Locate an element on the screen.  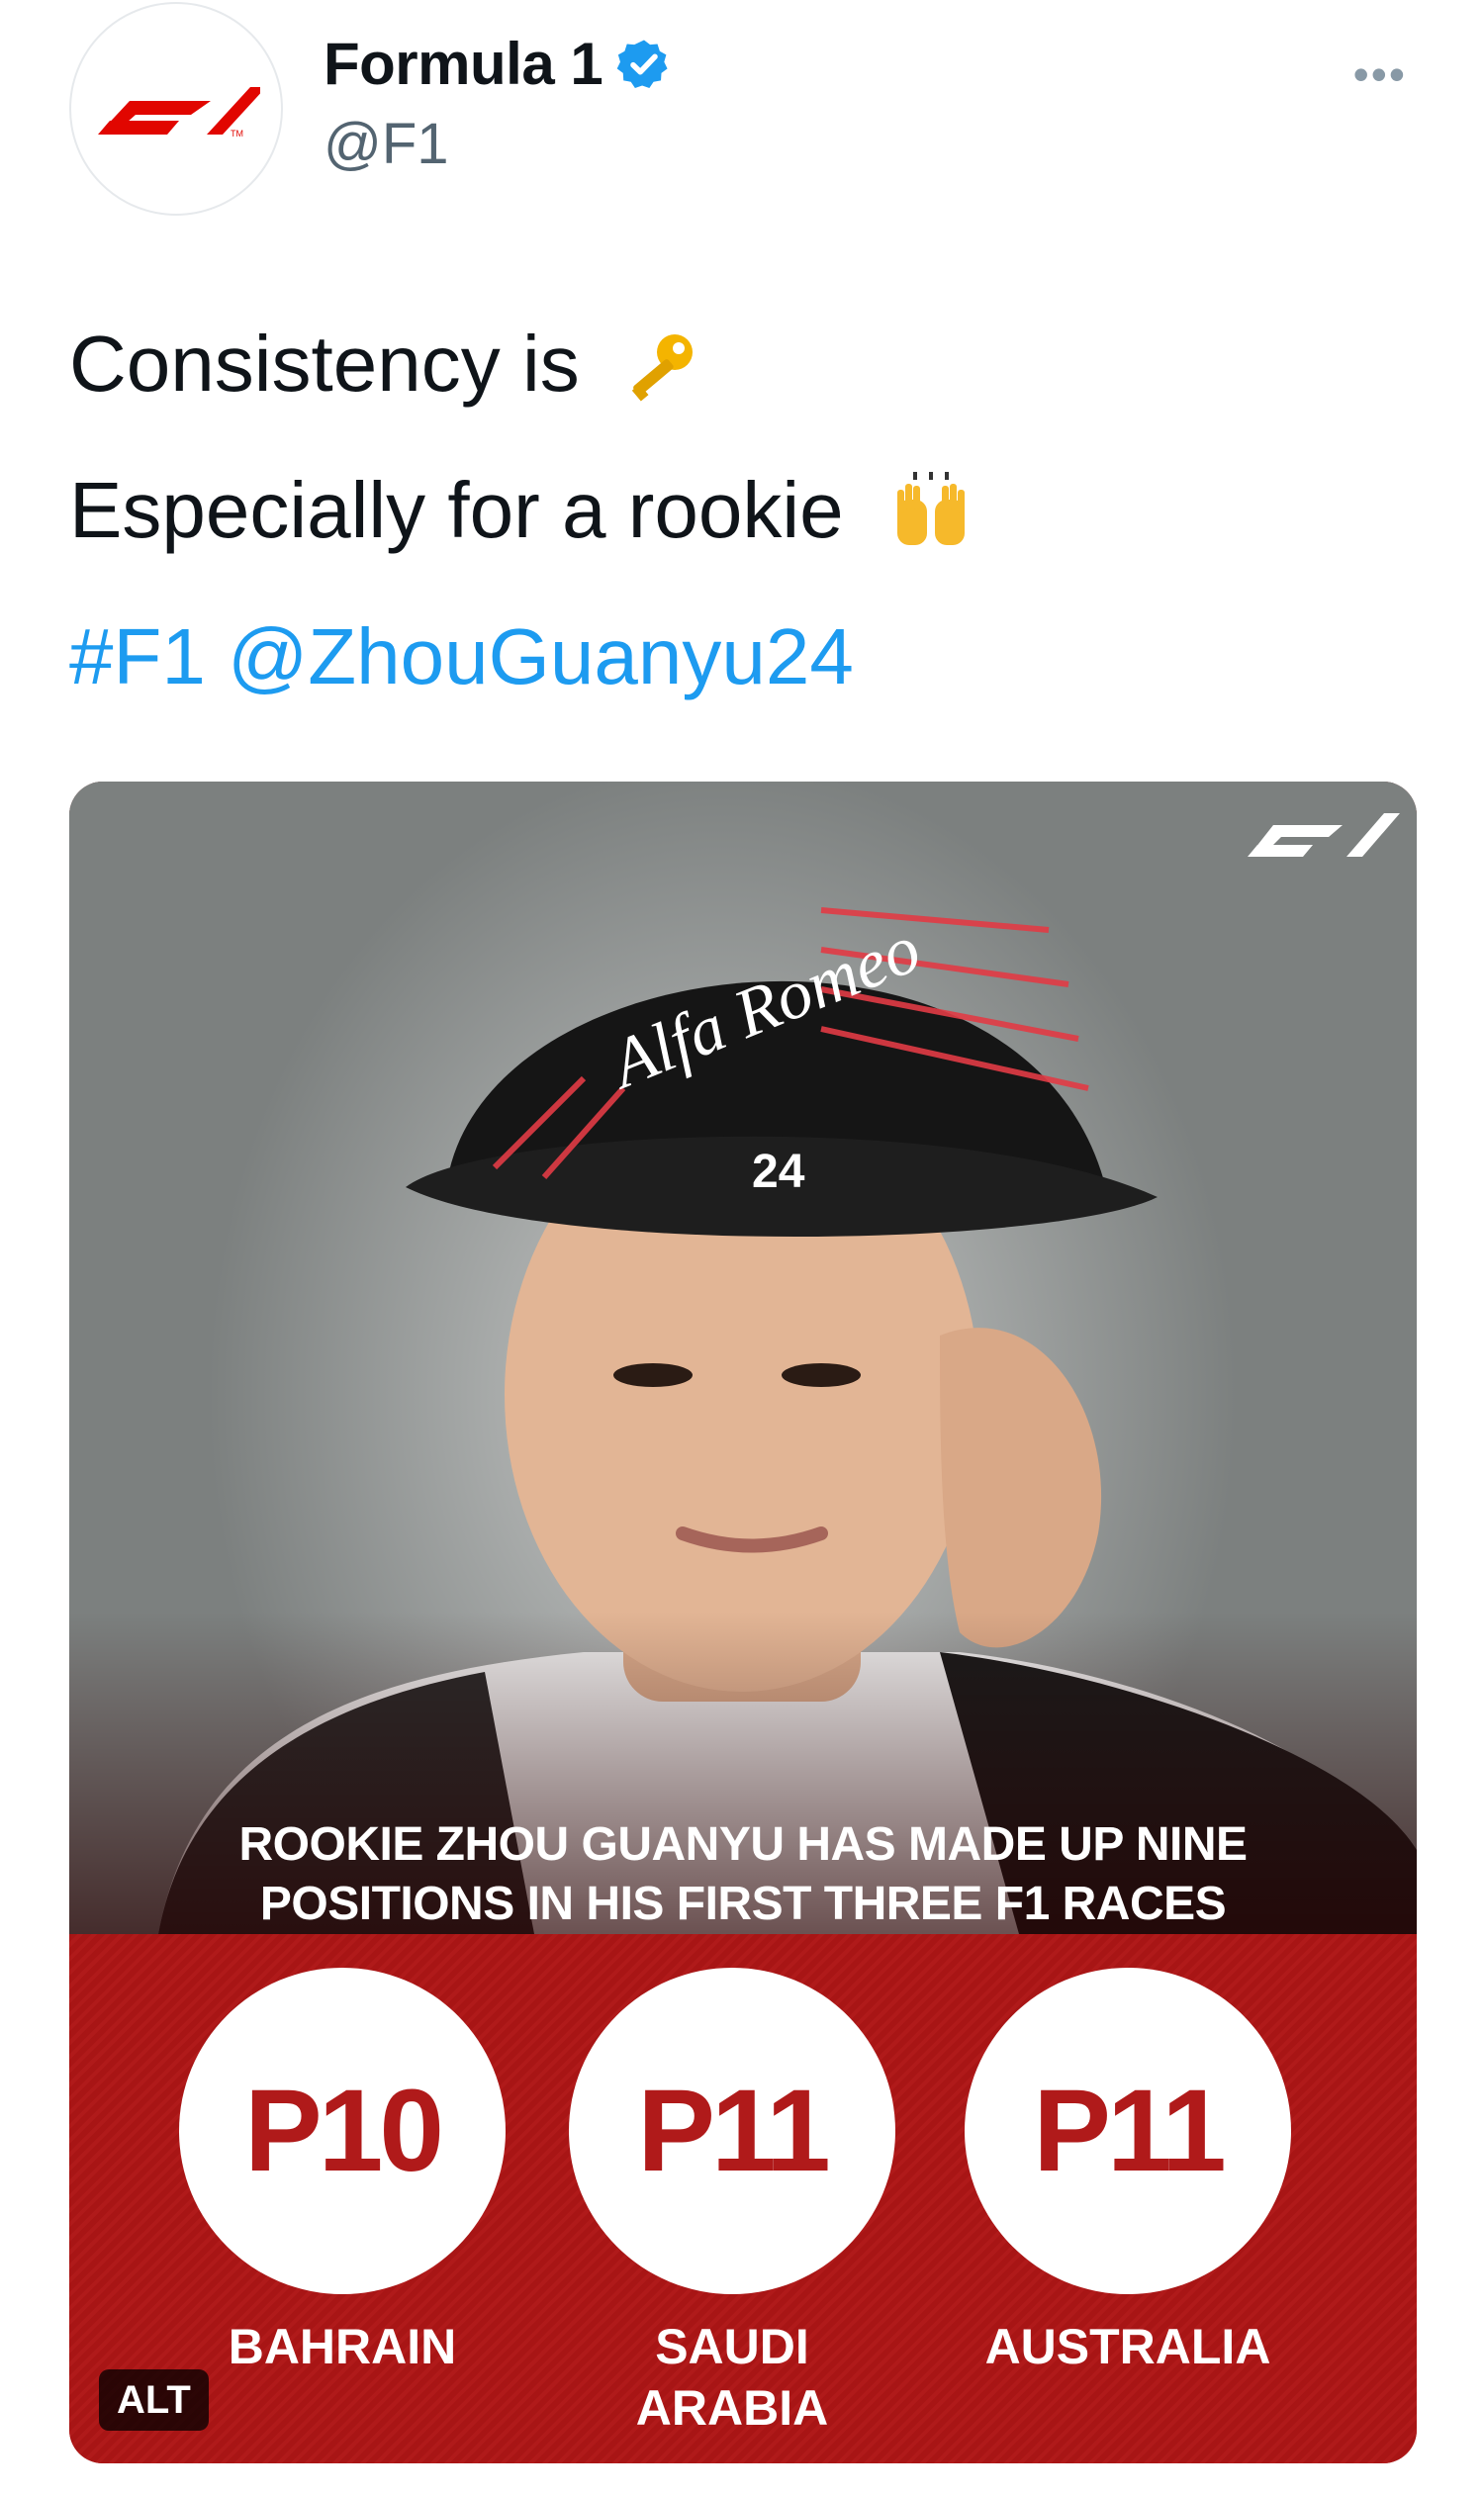
race-stat-bahrain: P10 BAHRAIN is located at coordinates (342, 2155).